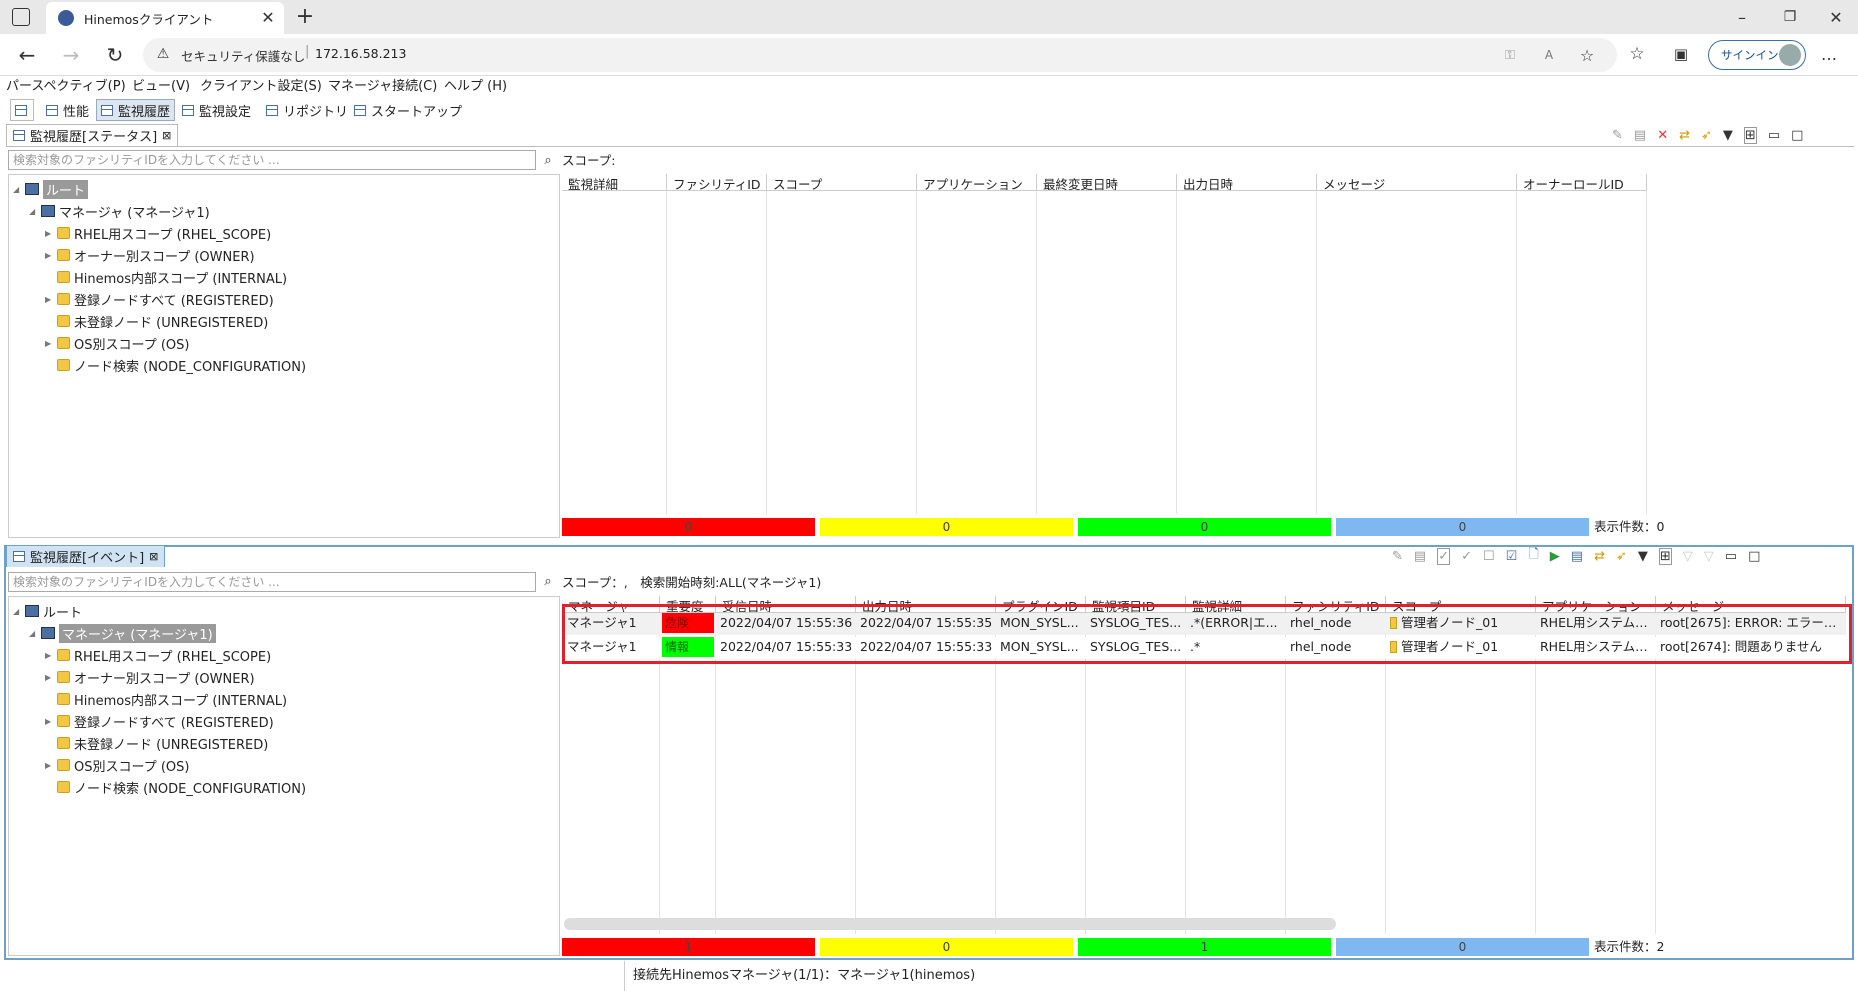 This screenshot has height=991, width=1858. Describe the element at coordinates (216, 110) in the screenshot. I see `perspective-monitor-settings: 監視設定` at that location.